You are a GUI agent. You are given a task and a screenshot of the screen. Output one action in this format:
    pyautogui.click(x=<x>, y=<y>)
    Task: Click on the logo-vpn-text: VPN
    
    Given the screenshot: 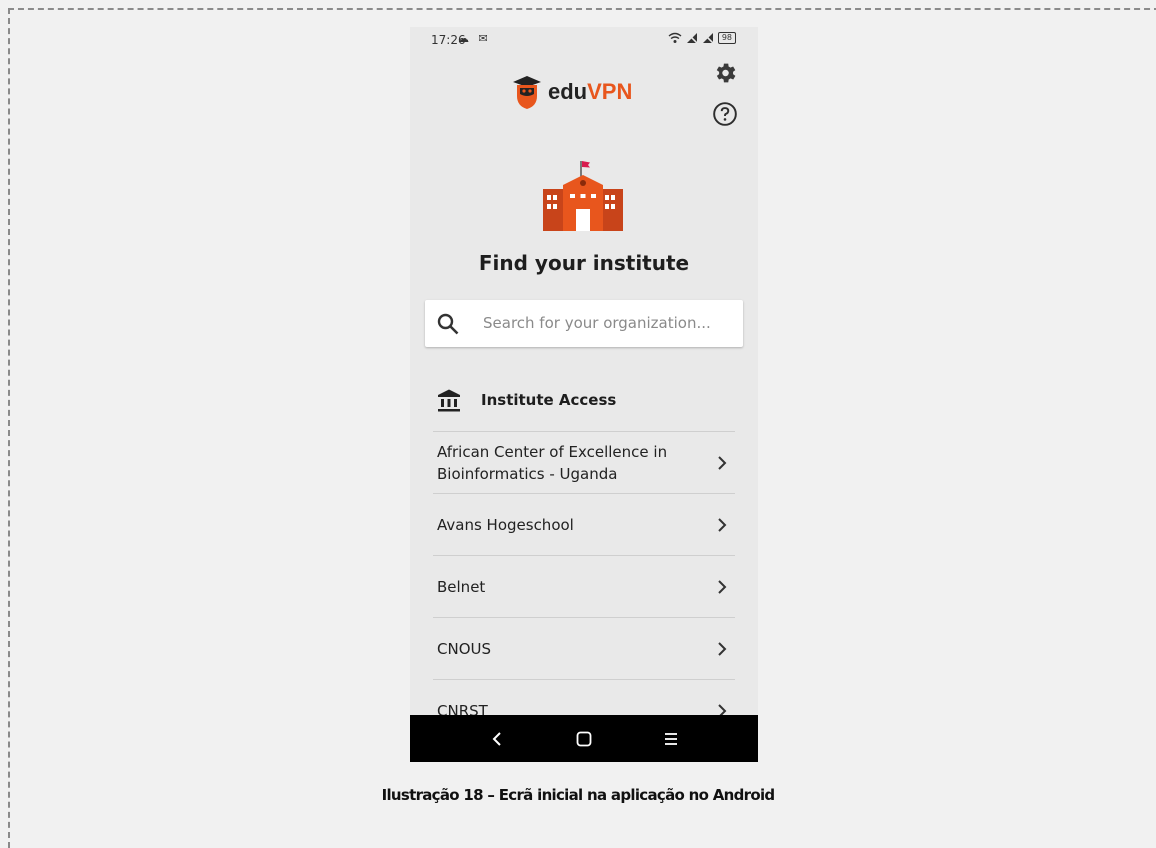 What is the action you would take?
    pyautogui.click(x=610, y=91)
    